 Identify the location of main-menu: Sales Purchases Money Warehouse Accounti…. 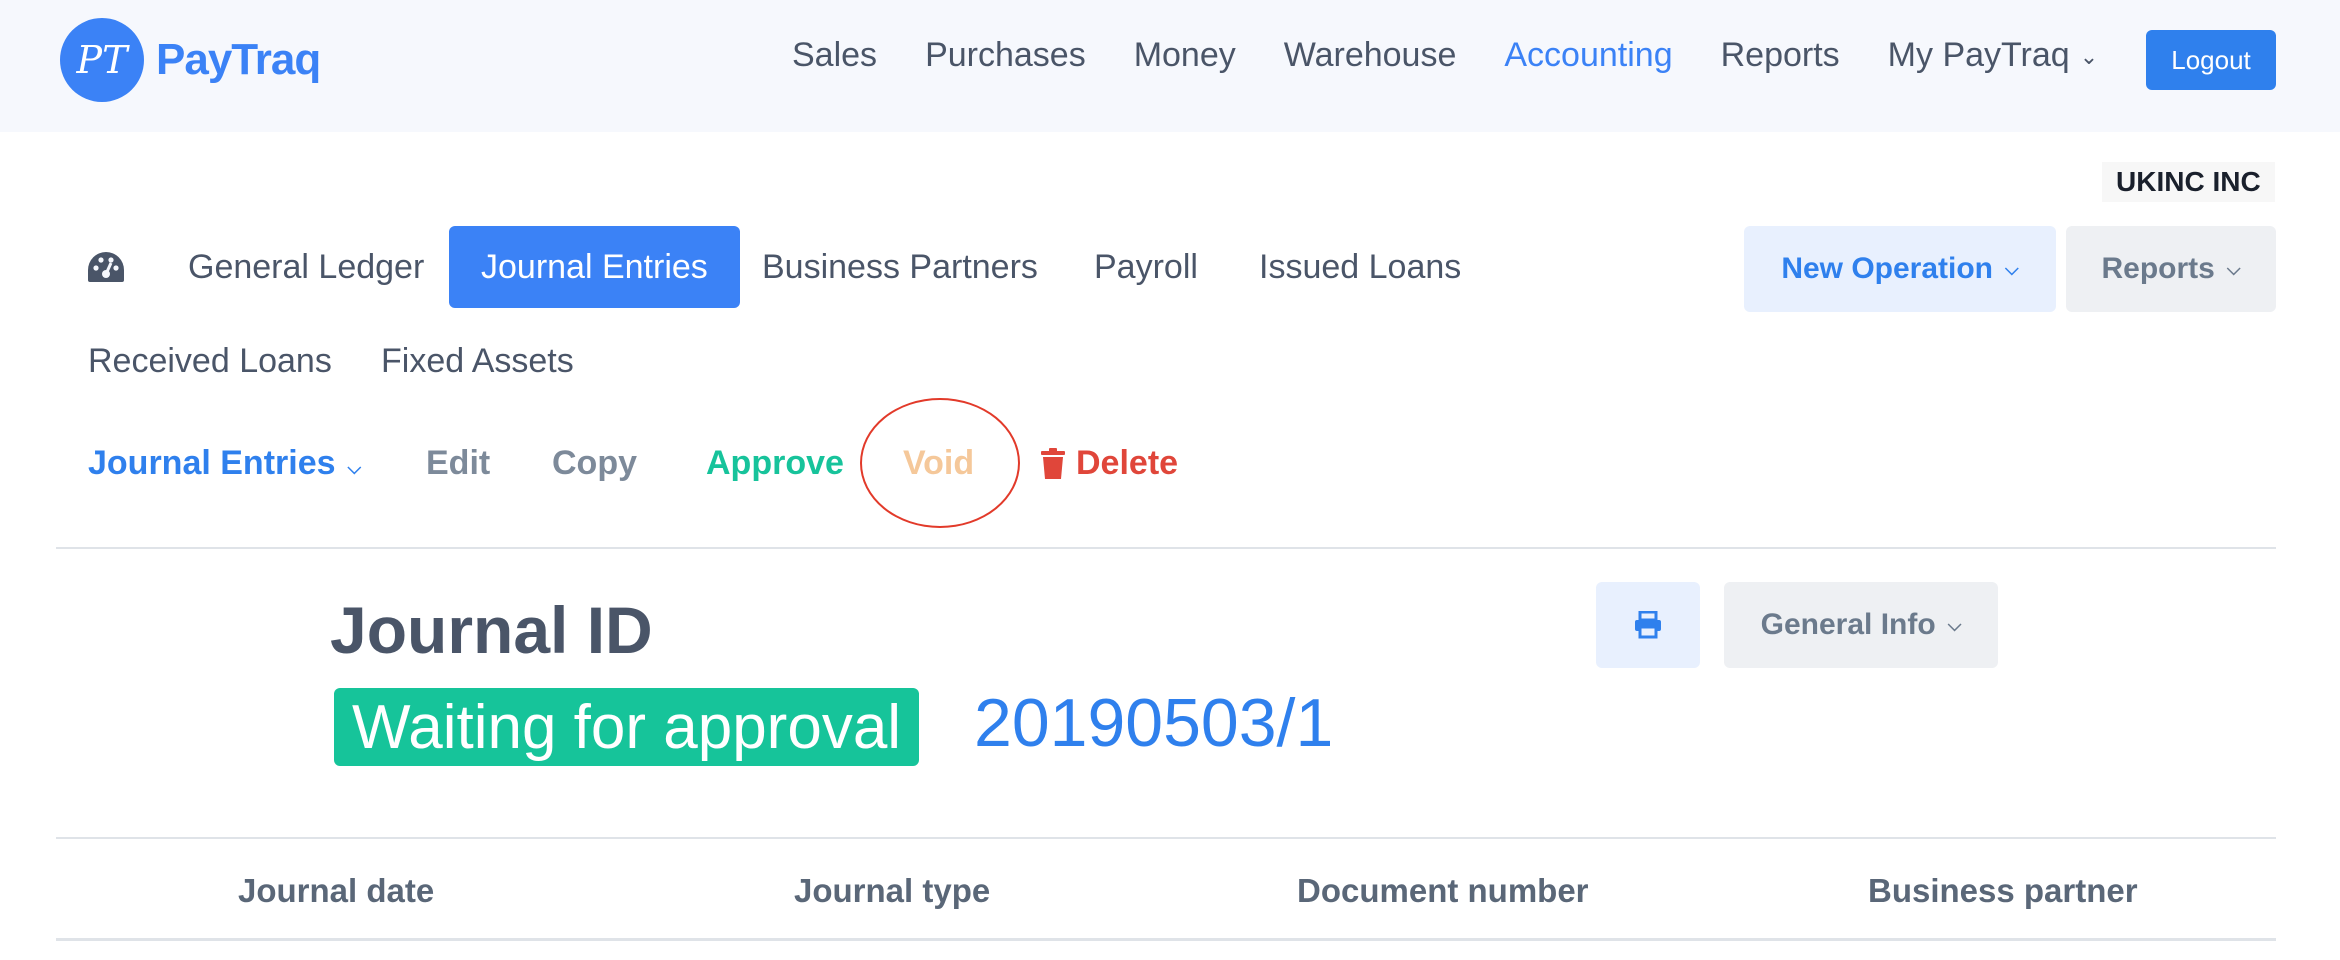
(1469, 55).